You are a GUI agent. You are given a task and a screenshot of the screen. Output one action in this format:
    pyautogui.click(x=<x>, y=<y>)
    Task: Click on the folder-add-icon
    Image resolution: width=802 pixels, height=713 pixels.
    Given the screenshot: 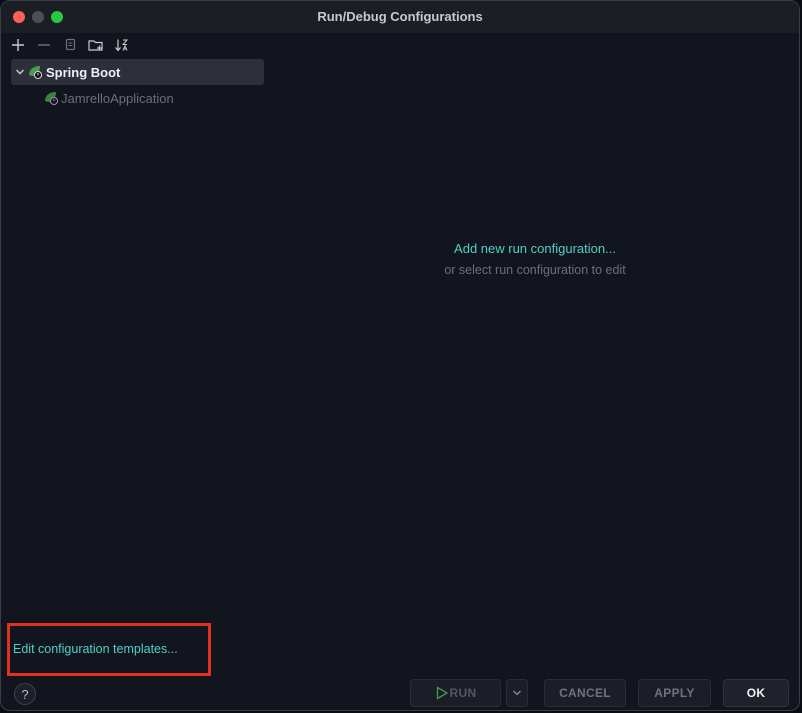 What is the action you would take?
    pyautogui.click(x=95, y=45)
    